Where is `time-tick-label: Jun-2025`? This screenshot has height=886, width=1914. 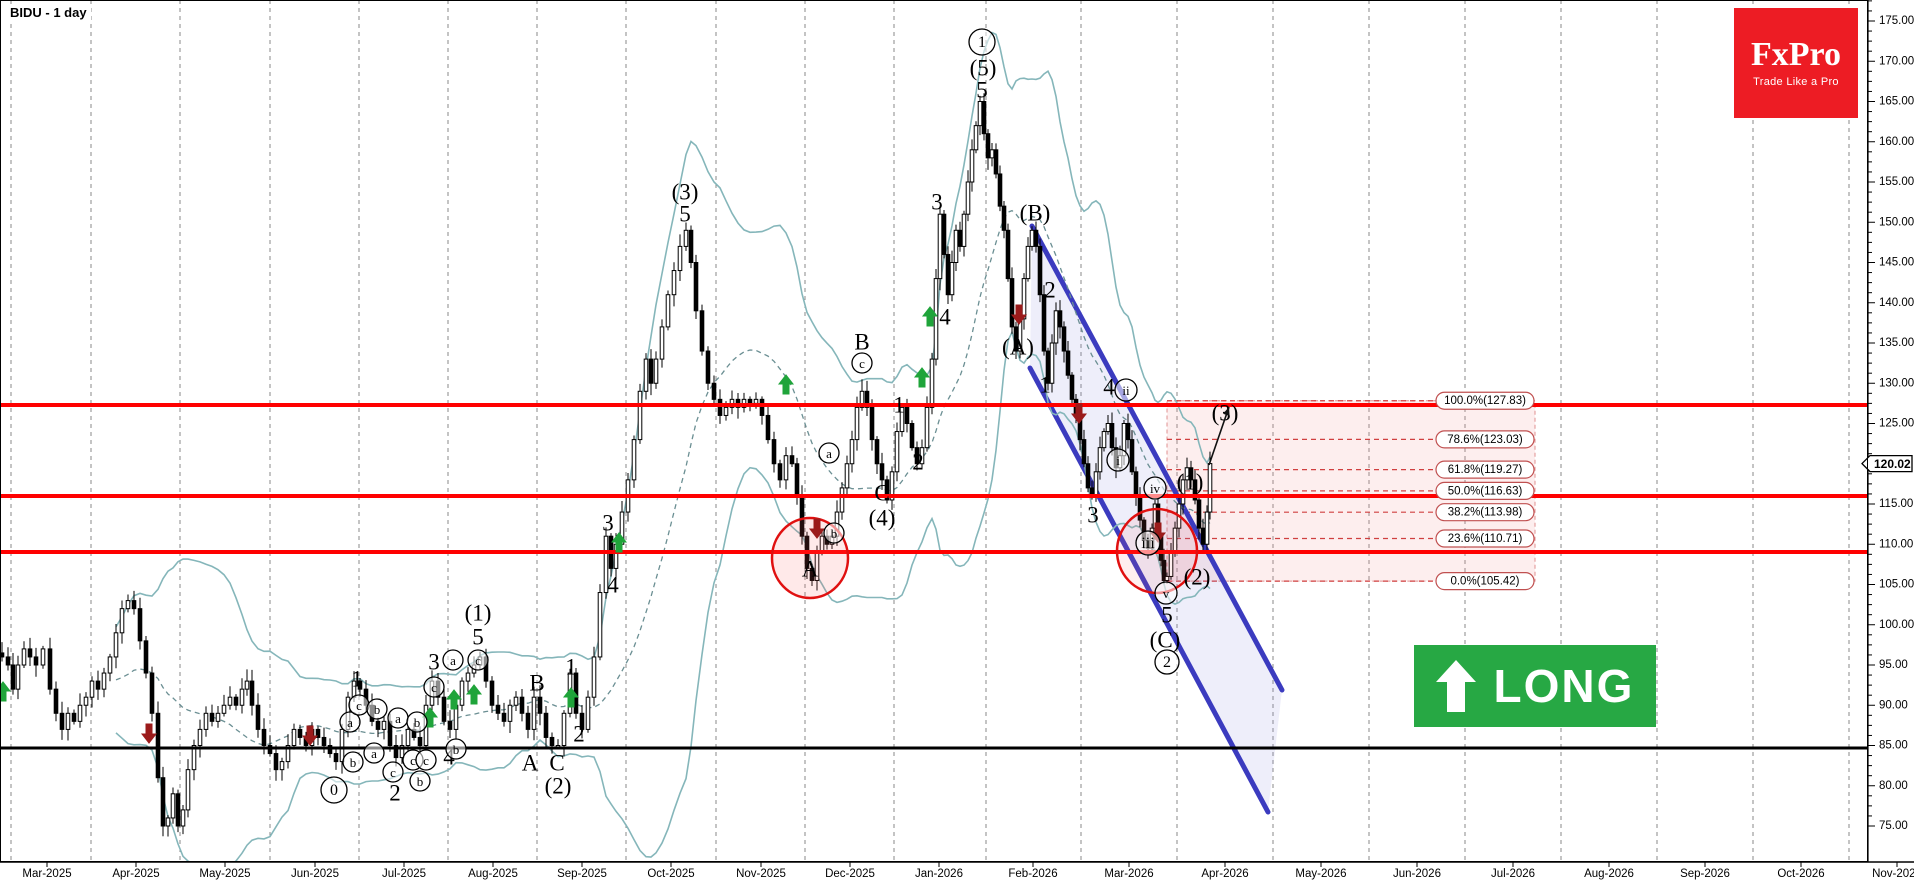 time-tick-label: Jun-2025 is located at coordinates (315, 874).